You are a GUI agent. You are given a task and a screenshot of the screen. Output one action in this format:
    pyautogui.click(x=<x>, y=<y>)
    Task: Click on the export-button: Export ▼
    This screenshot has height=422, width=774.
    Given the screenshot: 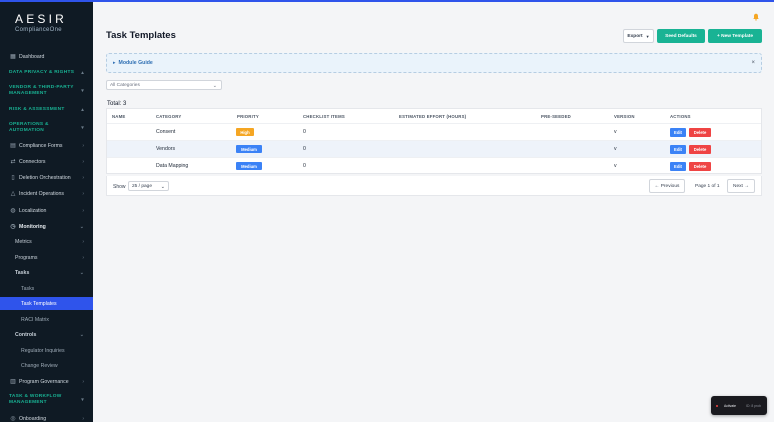 What is the action you would take?
    pyautogui.click(x=638, y=36)
    